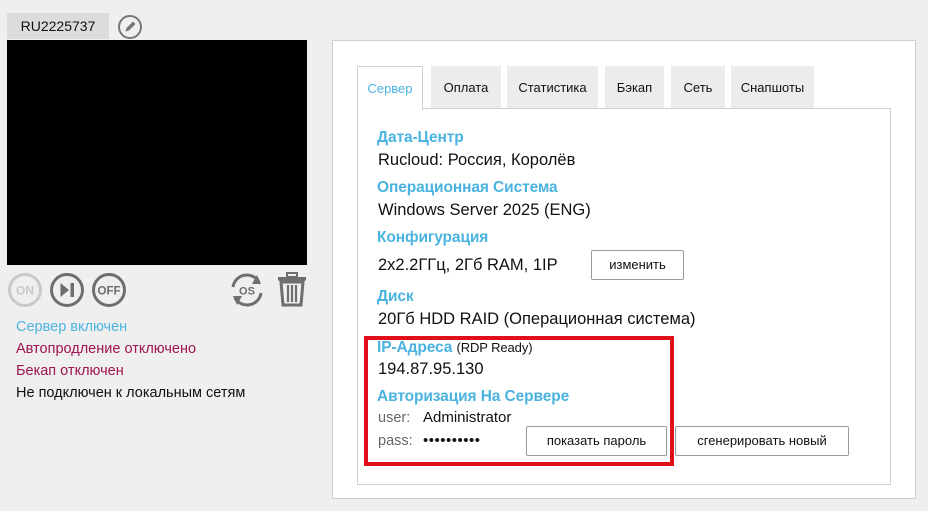 The width and height of the screenshot is (928, 511). I want to click on ip-label: IP-Адреса (RDP Ready), so click(455, 348).